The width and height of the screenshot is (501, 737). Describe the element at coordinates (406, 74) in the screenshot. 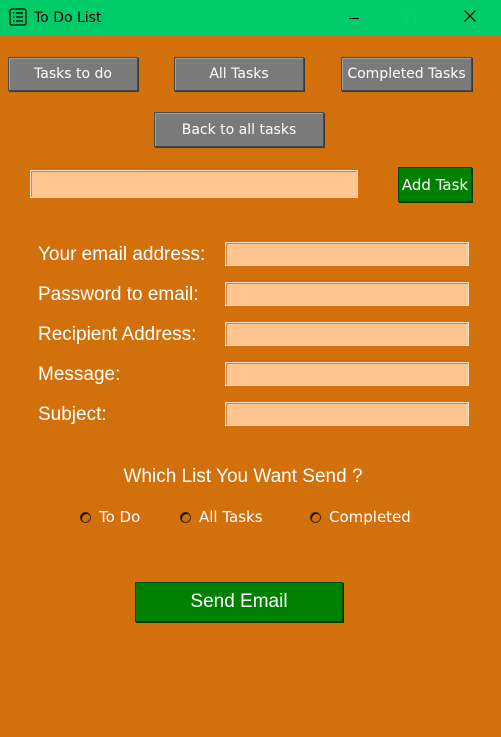

I see `completed-tasks-button: Completed Tasks` at that location.